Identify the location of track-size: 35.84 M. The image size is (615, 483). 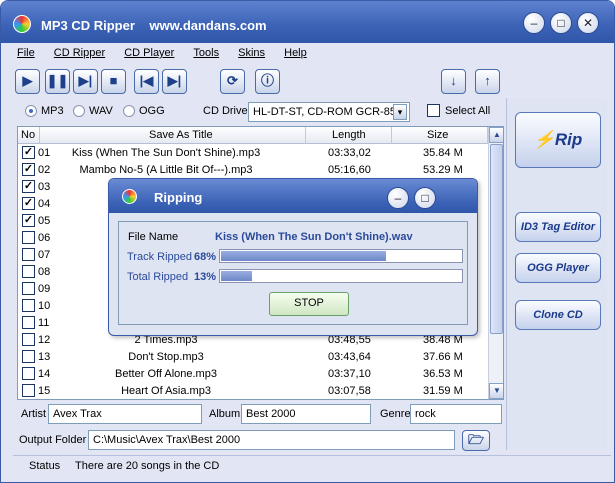
(443, 153).